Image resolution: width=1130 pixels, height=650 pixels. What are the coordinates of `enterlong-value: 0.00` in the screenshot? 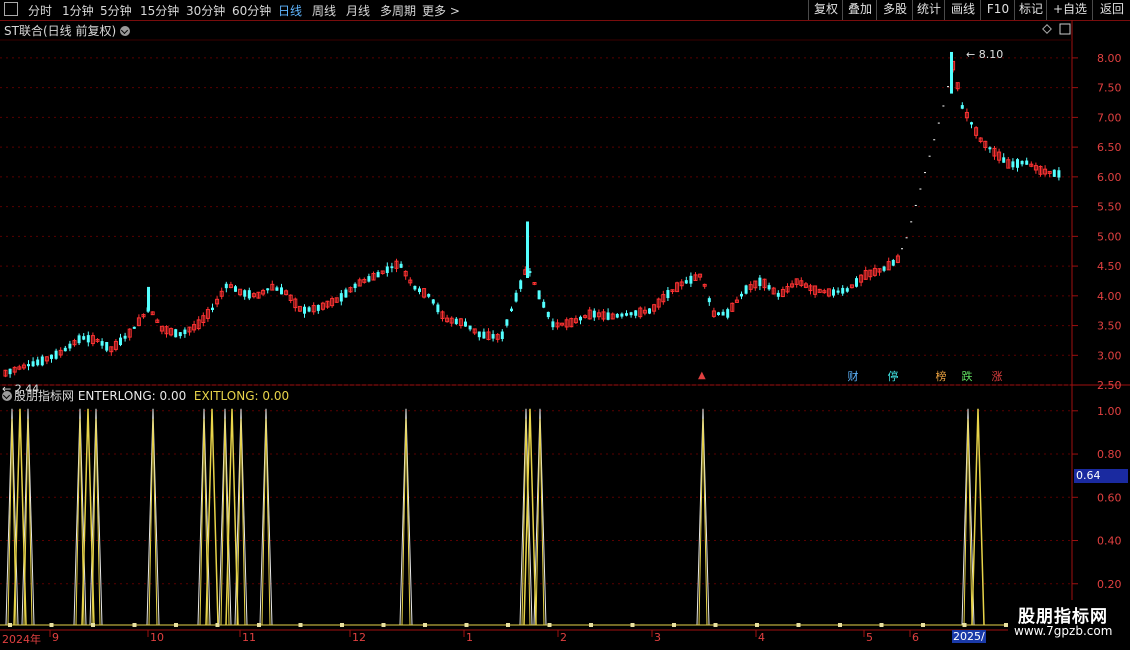 It's located at (173, 396).